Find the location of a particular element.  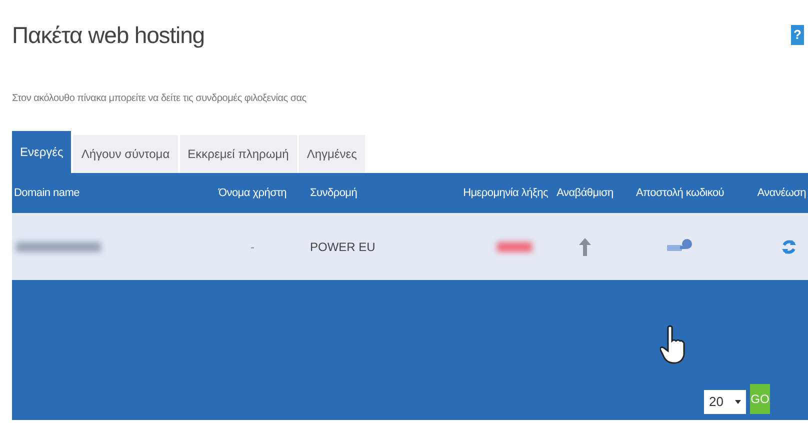

caret-icon is located at coordinates (738, 402).